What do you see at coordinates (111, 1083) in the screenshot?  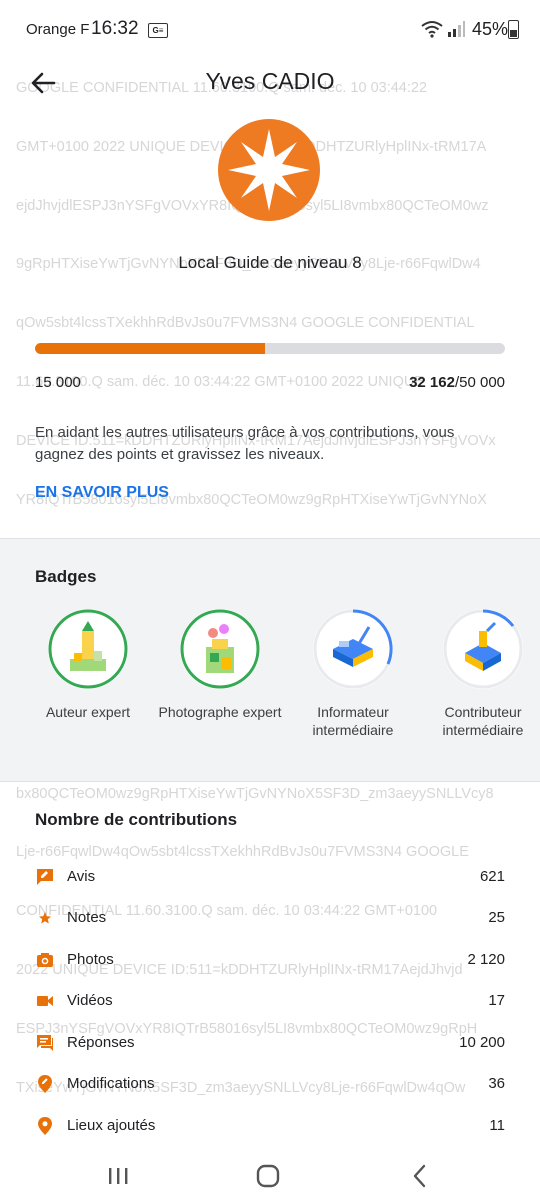 I see `contribution-label: Modifications` at bounding box center [111, 1083].